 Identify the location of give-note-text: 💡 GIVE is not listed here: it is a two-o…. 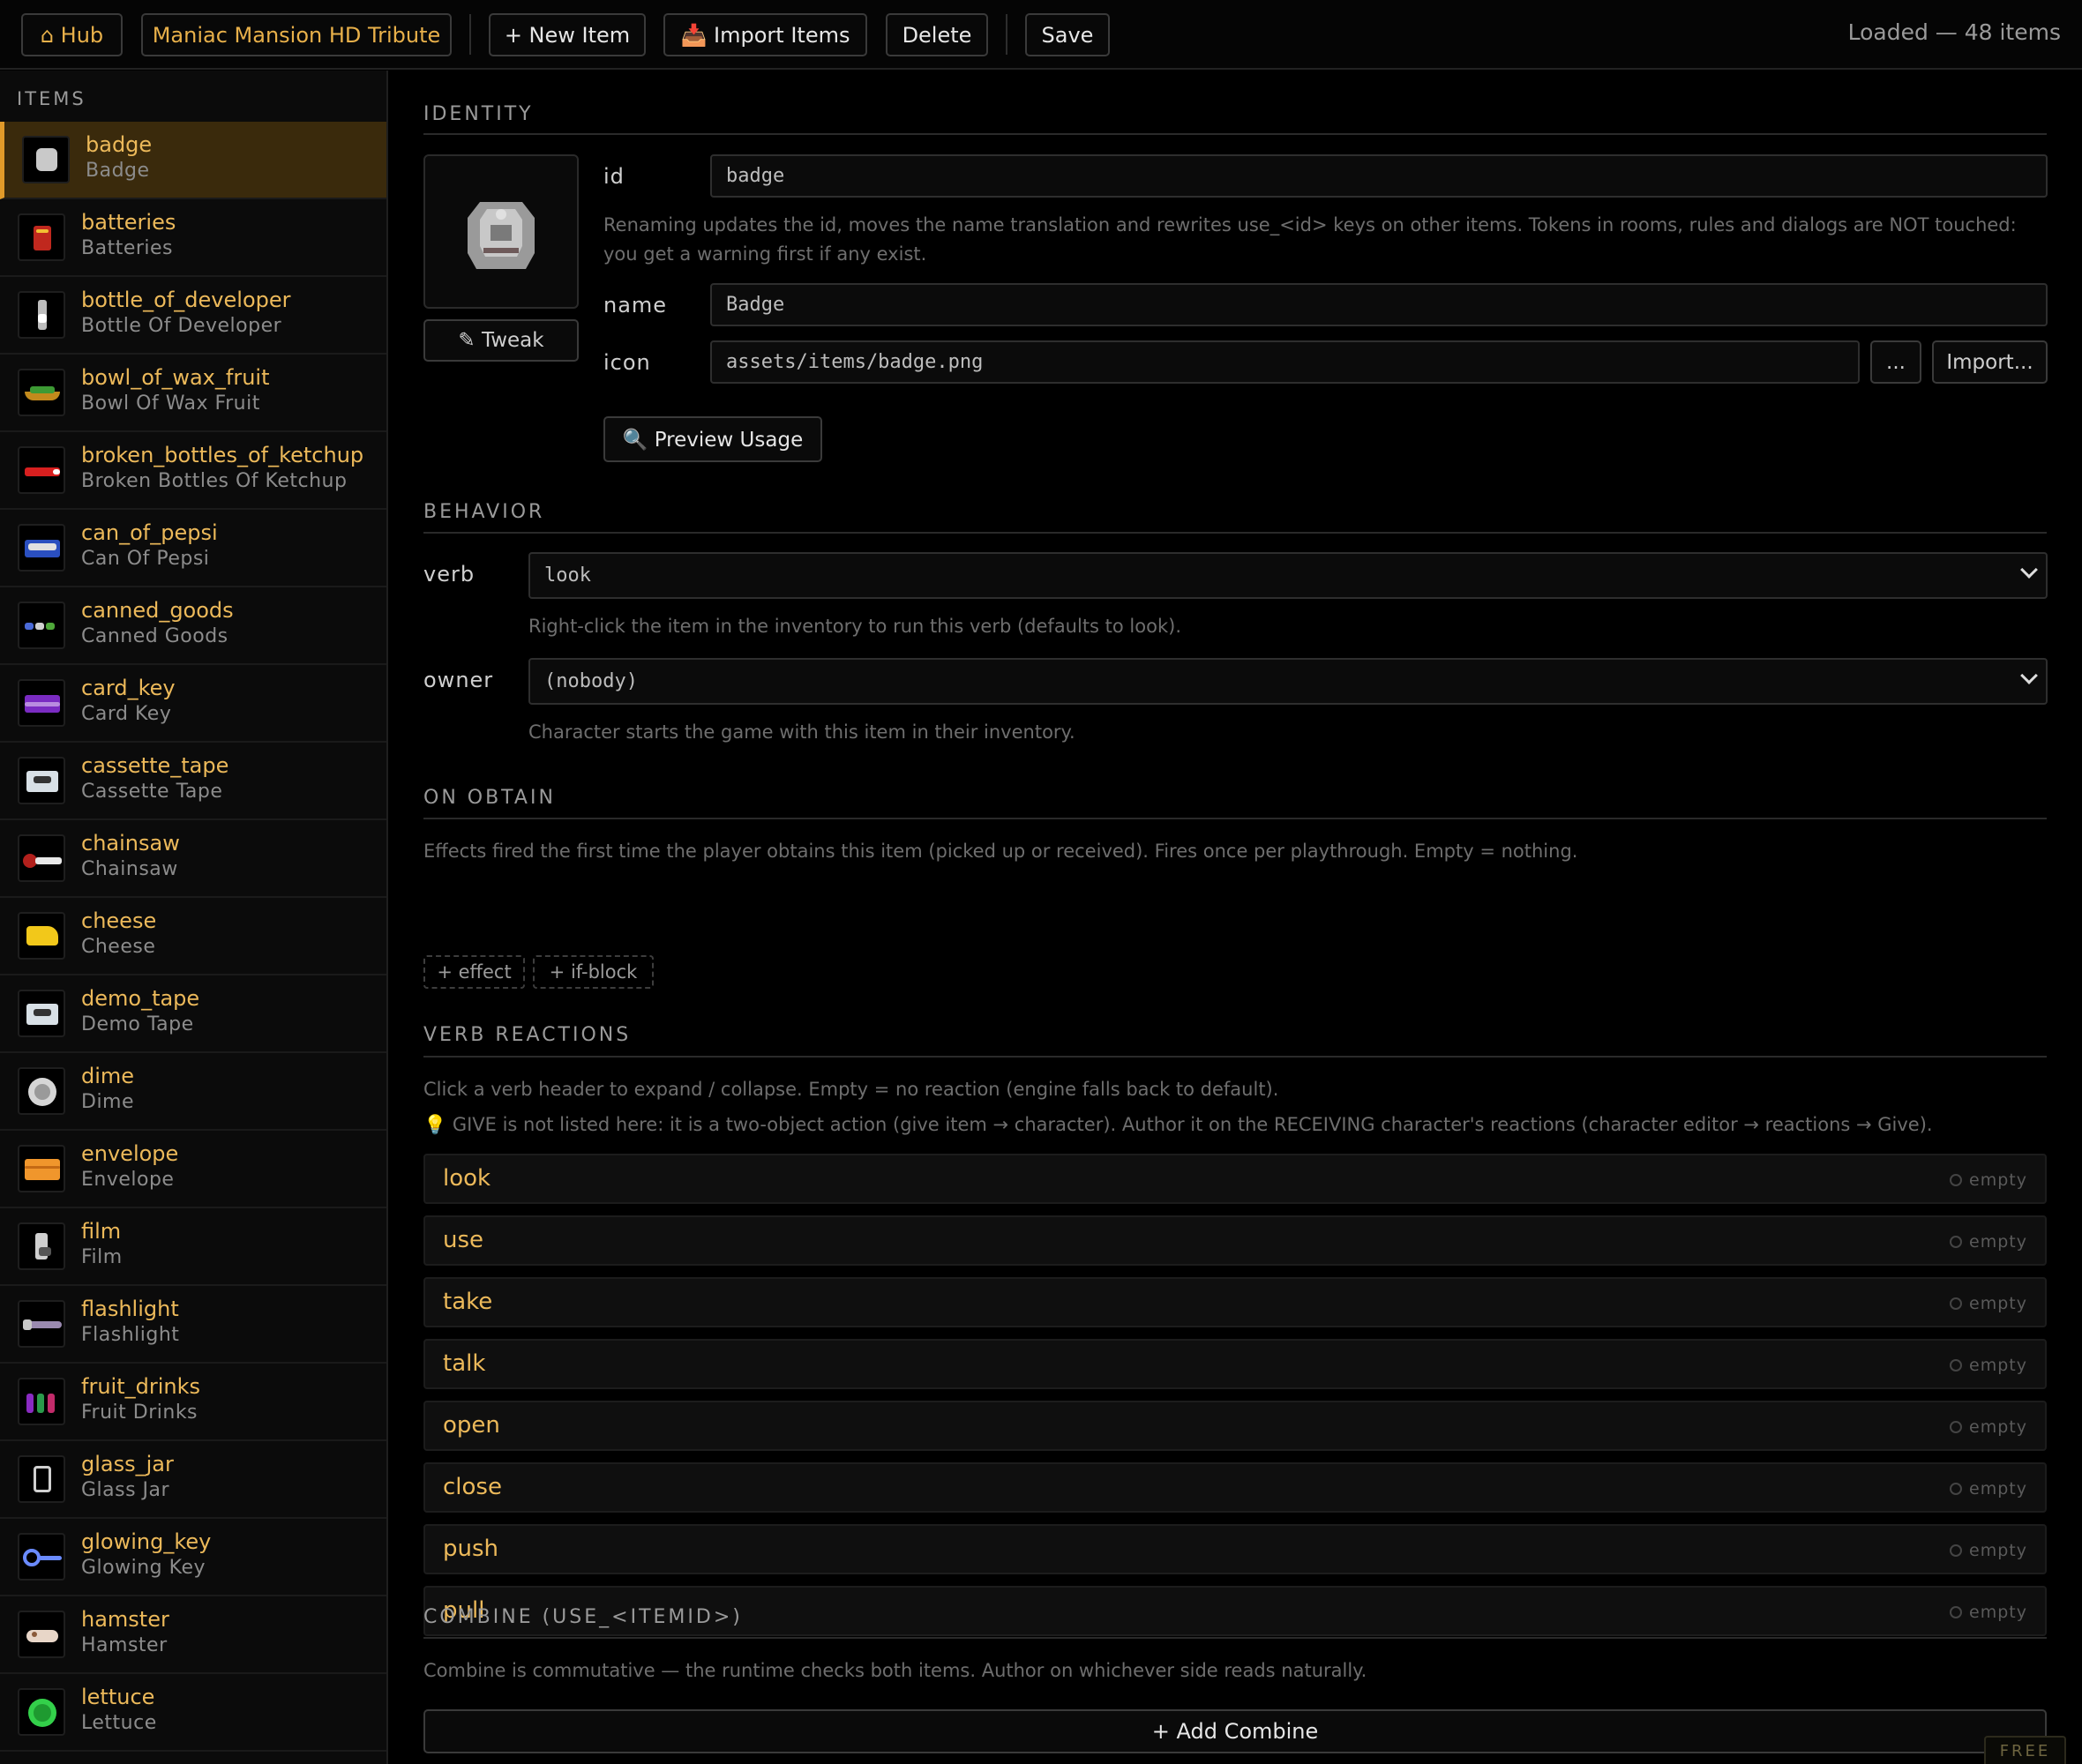
(1178, 1124).